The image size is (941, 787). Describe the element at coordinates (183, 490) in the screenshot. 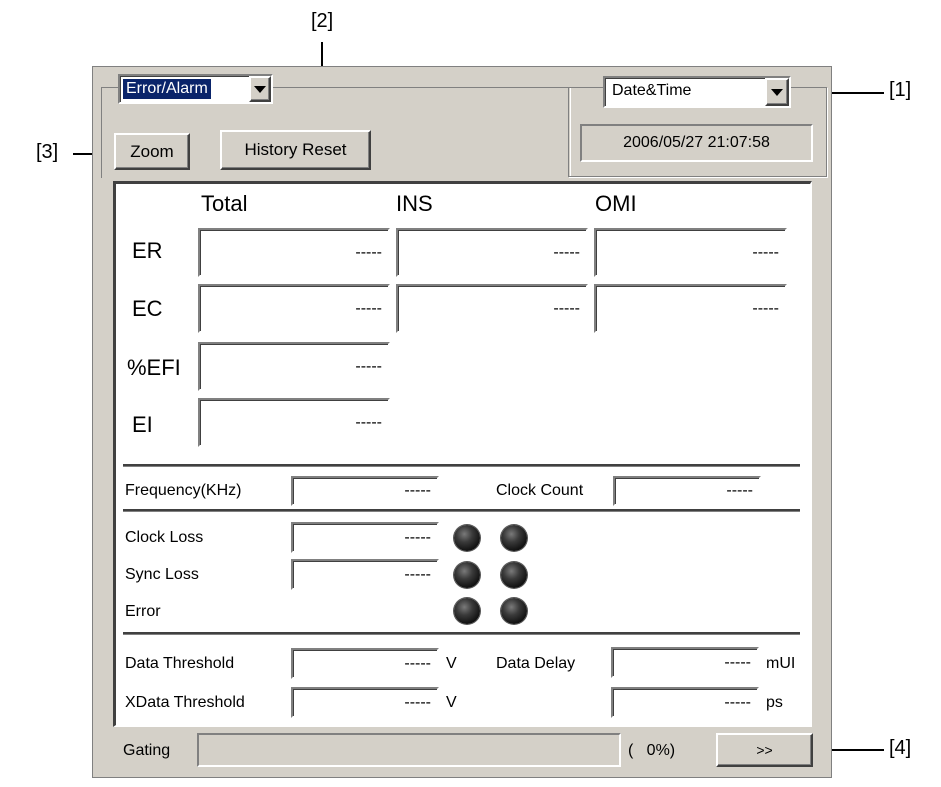

I see `frequency-label: Frequency(KHz)` at that location.